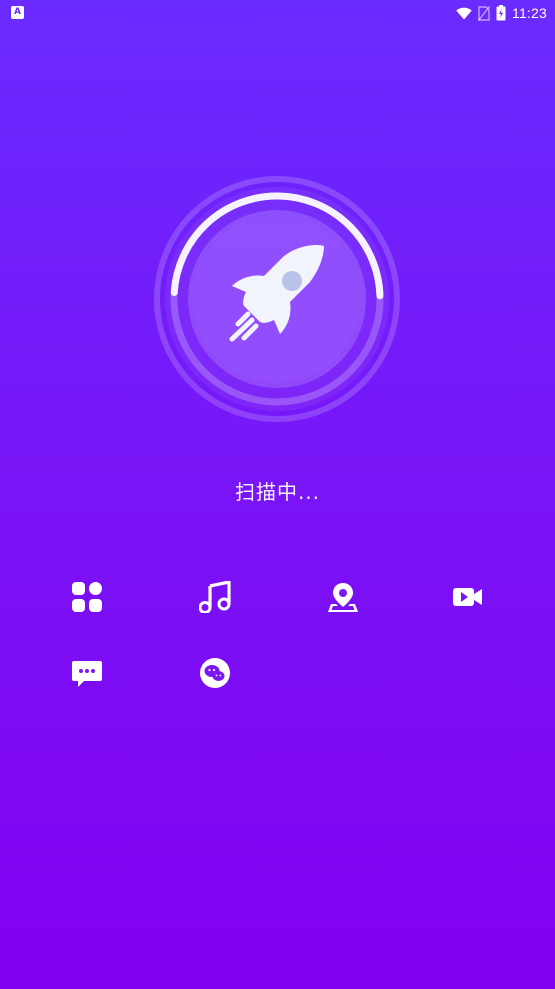 The height and width of the screenshot is (989, 555). What do you see at coordinates (276, 293) in the screenshot?
I see `rocket-icon` at bounding box center [276, 293].